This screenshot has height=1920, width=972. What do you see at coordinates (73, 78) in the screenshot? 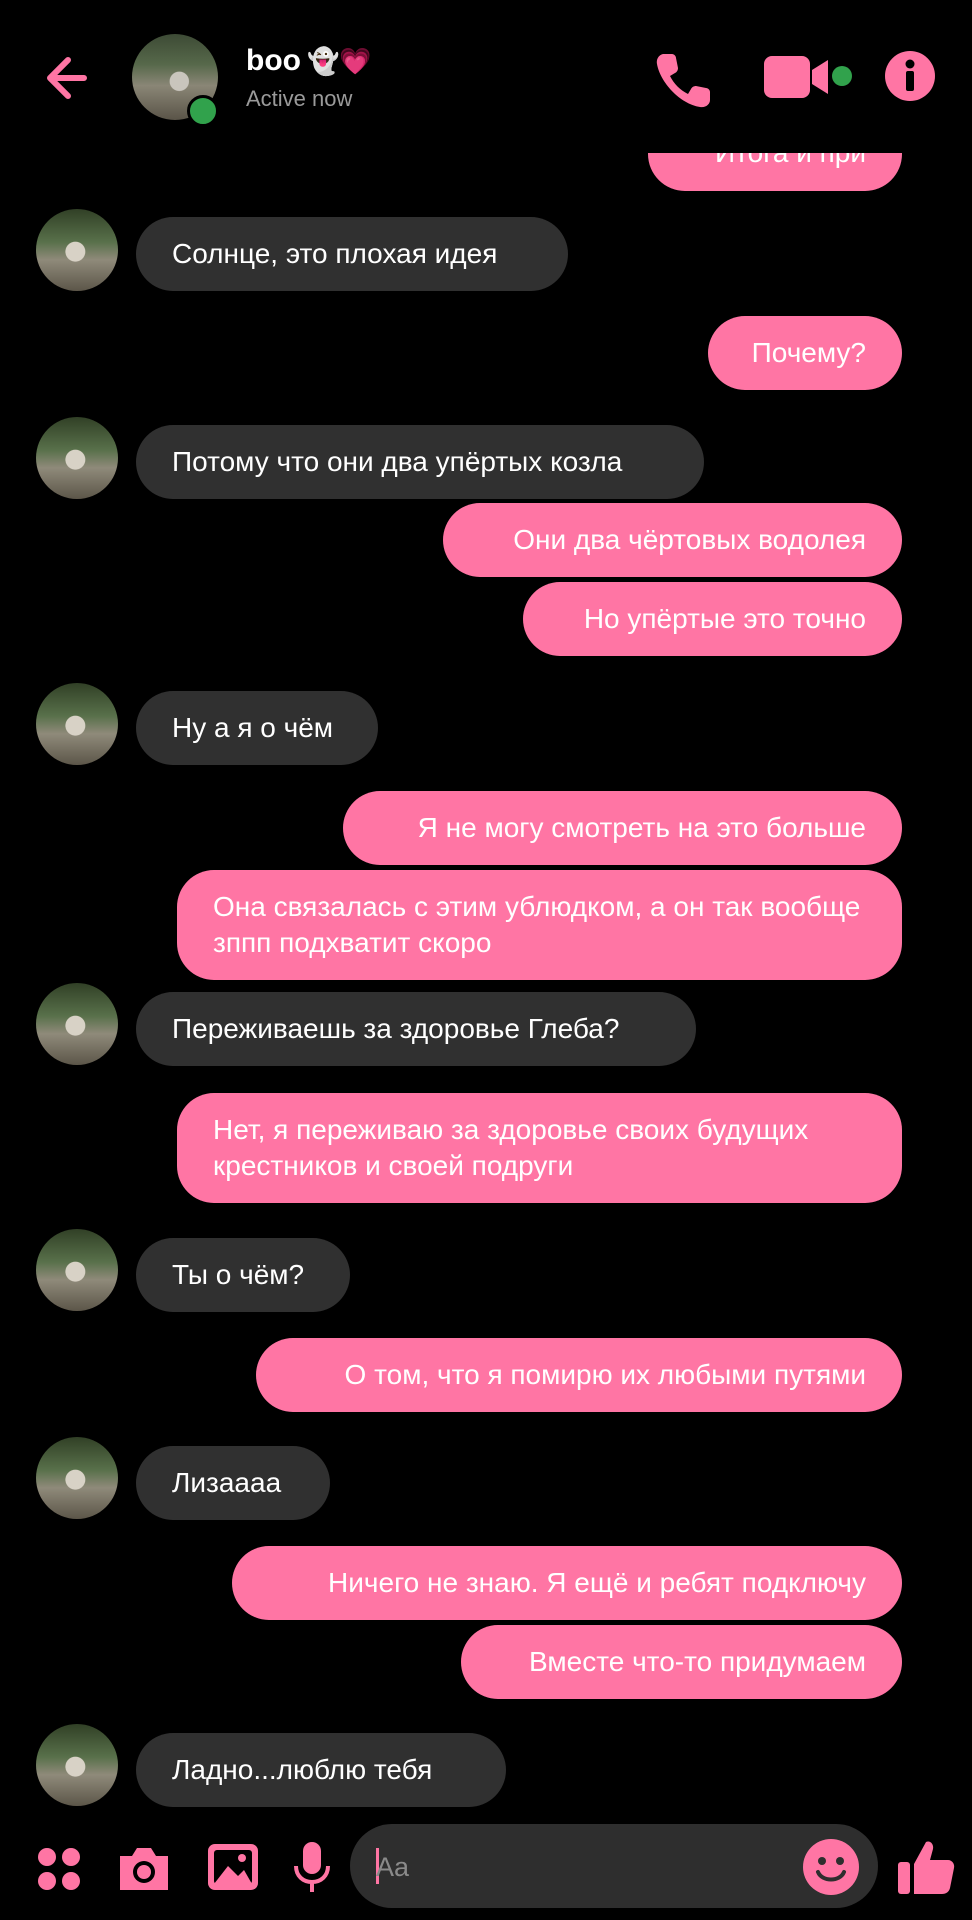
I see `back-arrow-icon` at bounding box center [73, 78].